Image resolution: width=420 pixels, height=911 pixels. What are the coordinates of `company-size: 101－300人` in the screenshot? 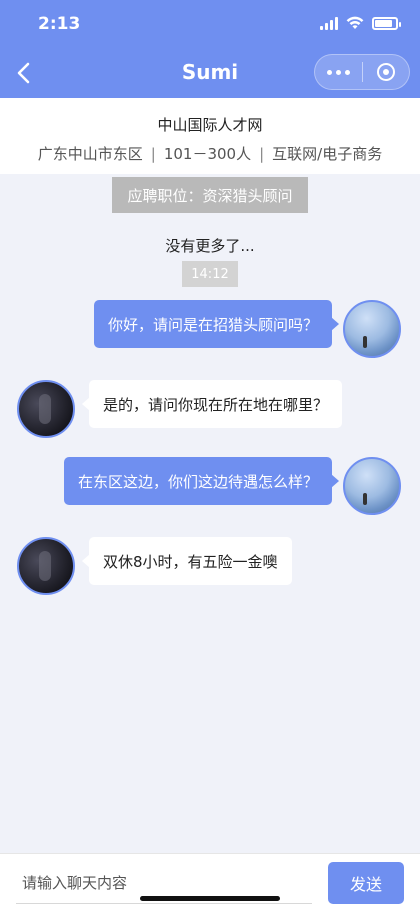 It's located at (207, 154).